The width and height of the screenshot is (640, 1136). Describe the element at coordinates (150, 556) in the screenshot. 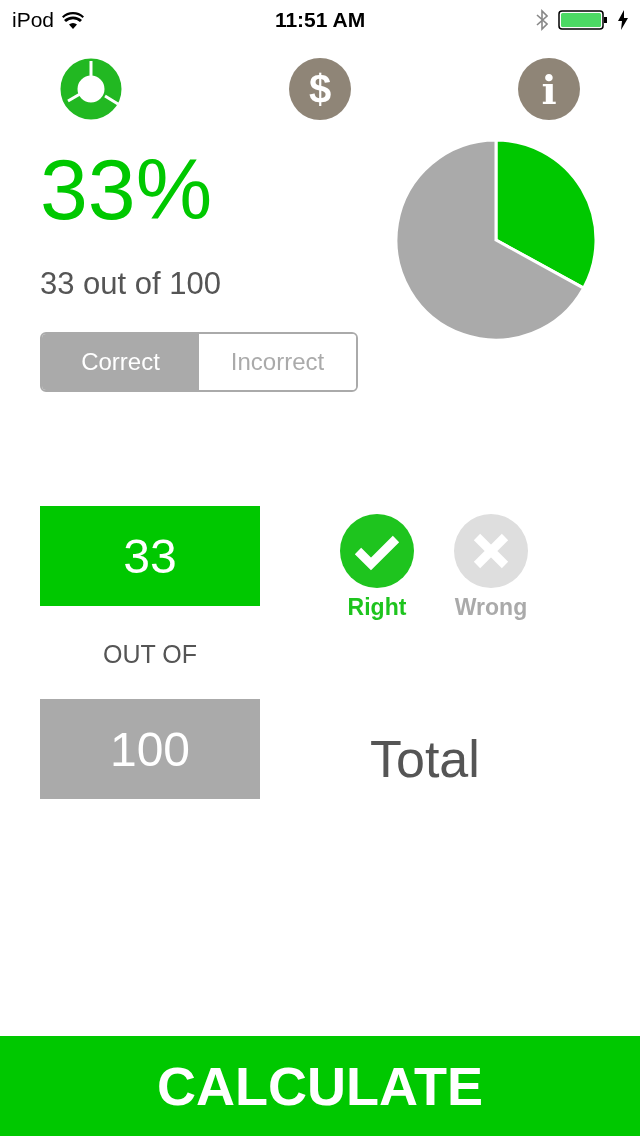

I see `score-field: 33` at that location.